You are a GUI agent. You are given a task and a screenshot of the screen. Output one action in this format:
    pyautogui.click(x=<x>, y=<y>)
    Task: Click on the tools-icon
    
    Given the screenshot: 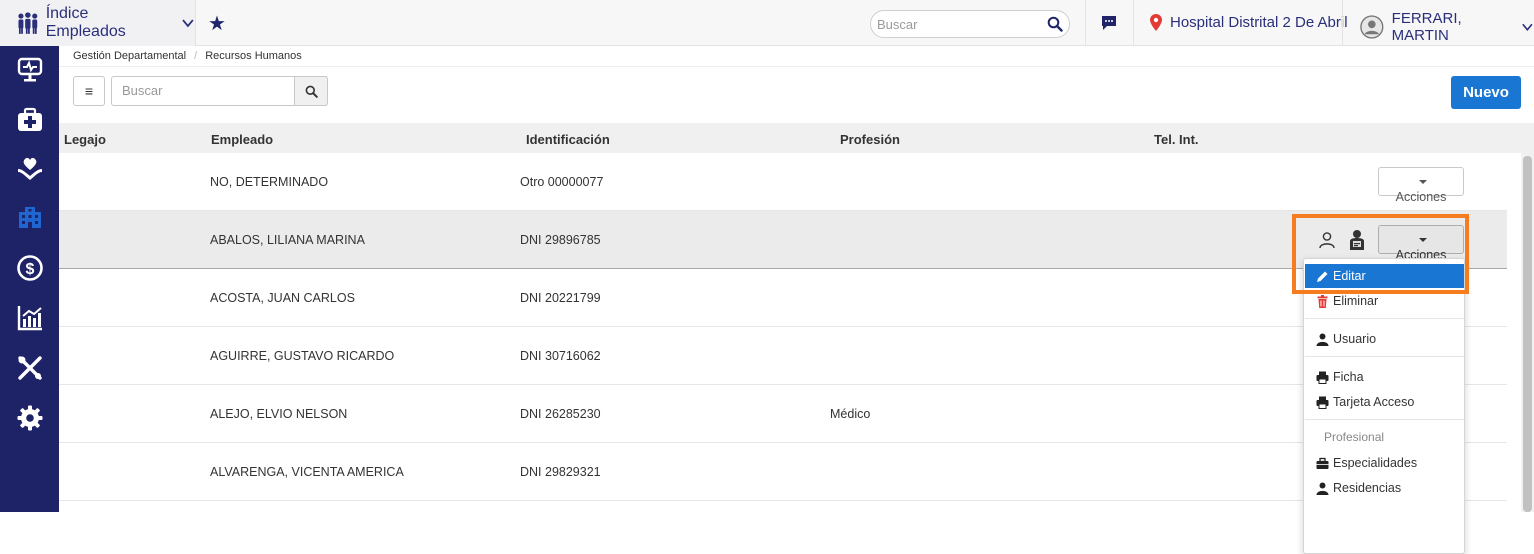 What is the action you would take?
    pyautogui.click(x=30, y=368)
    